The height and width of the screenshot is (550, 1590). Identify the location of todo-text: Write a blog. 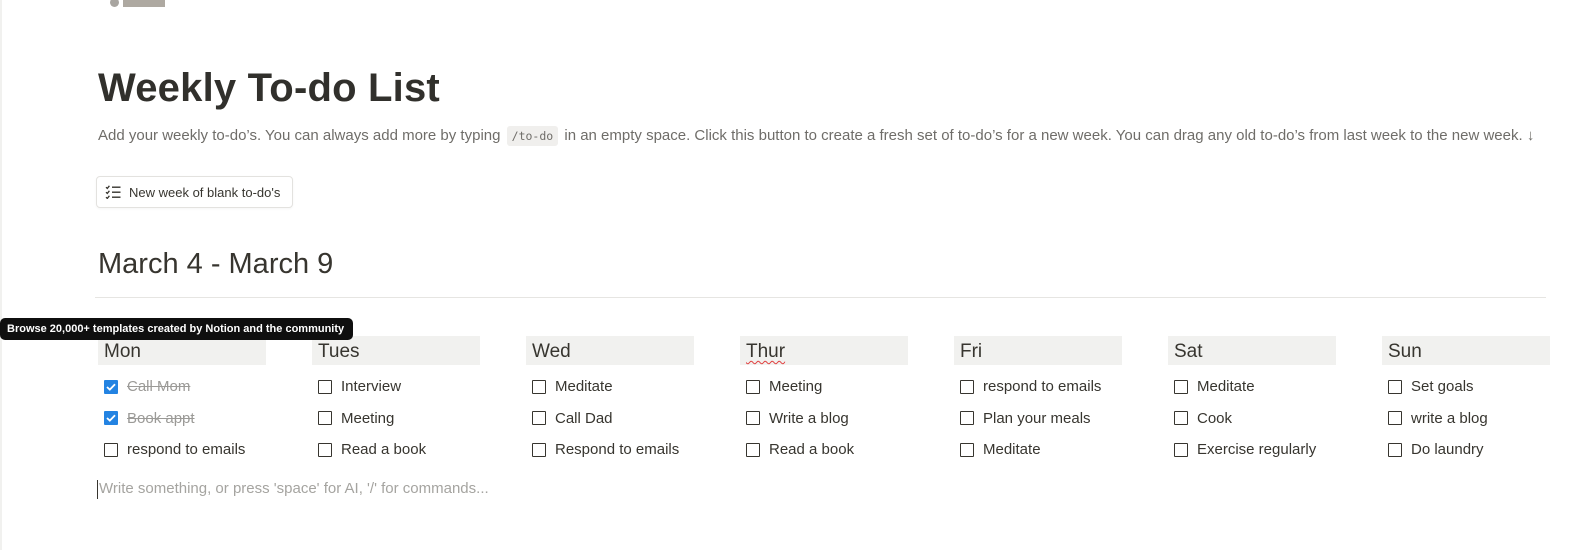
(809, 418).